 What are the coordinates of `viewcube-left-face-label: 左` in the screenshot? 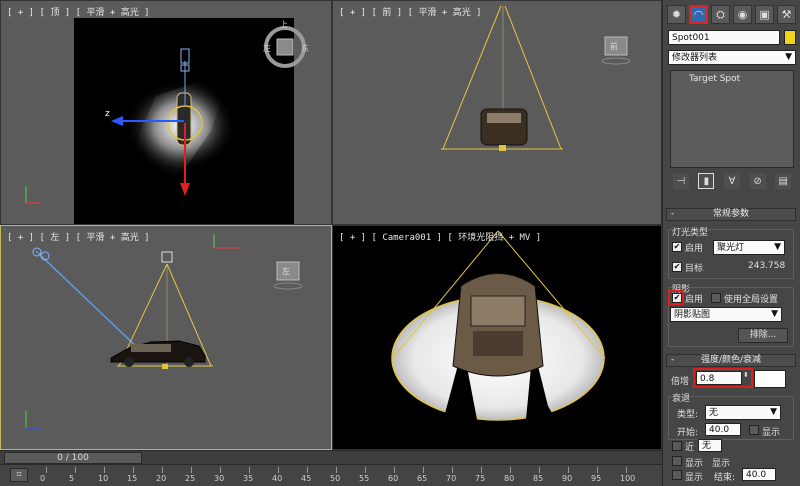 It's located at (286, 271).